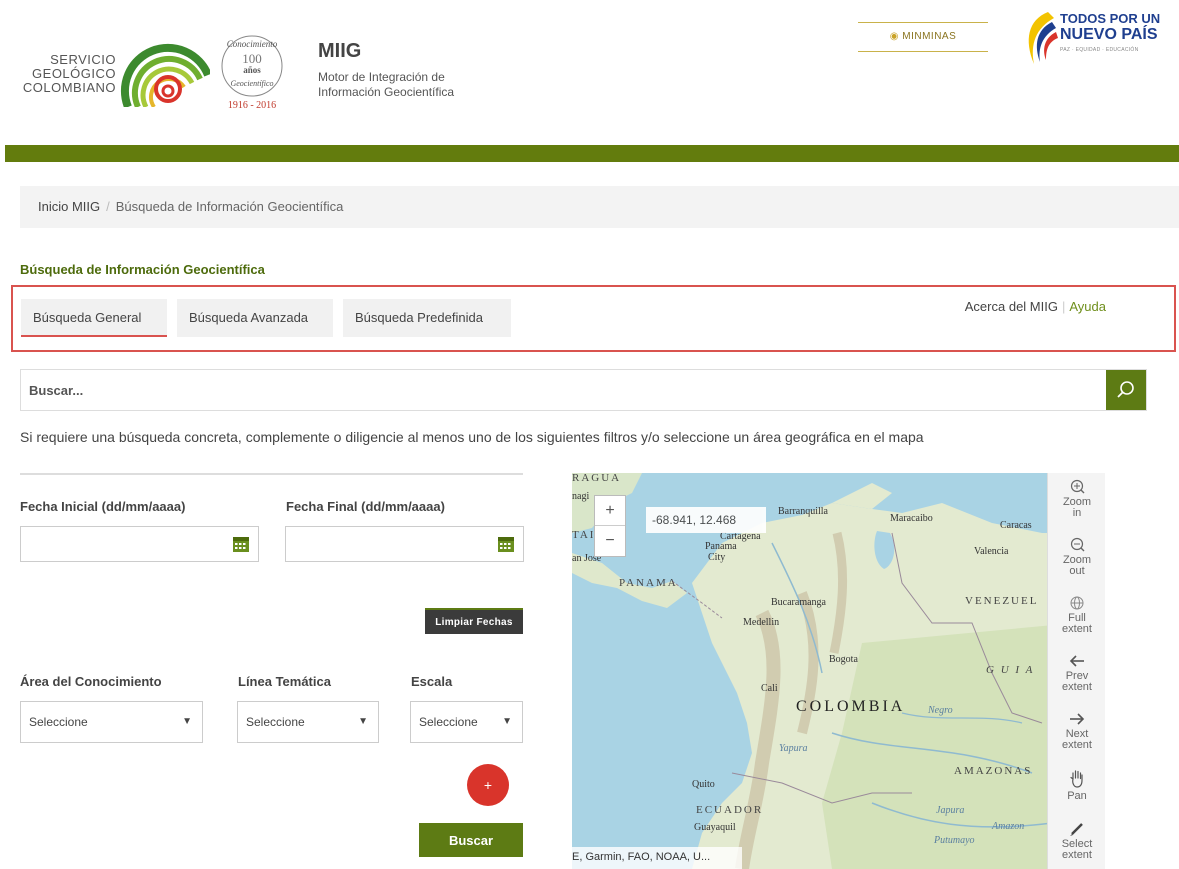 This screenshot has height=869, width=1179. What do you see at coordinates (308, 722) in the screenshot?
I see `linea-select: Seleccione ▼` at bounding box center [308, 722].